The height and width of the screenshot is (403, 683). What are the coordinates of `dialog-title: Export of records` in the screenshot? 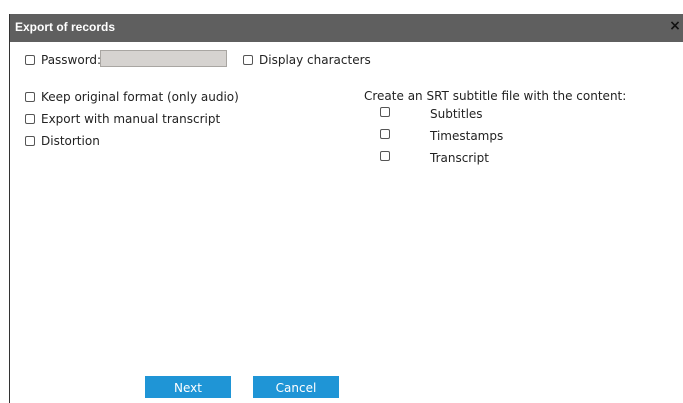 It's located at (65, 27).